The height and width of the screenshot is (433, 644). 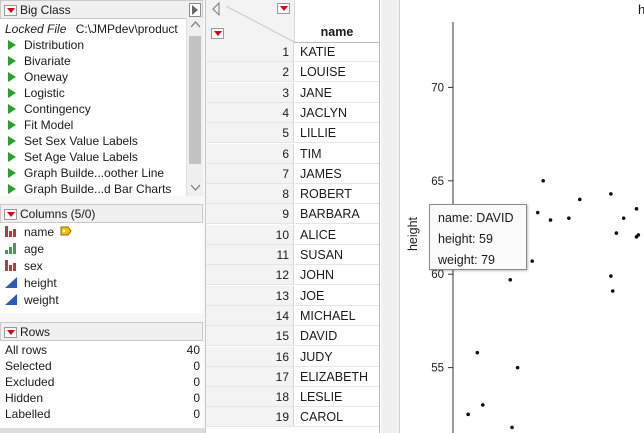 What do you see at coordinates (38, 77) in the screenshot?
I see `script-item: Oneway` at bounding box center [38, 77].